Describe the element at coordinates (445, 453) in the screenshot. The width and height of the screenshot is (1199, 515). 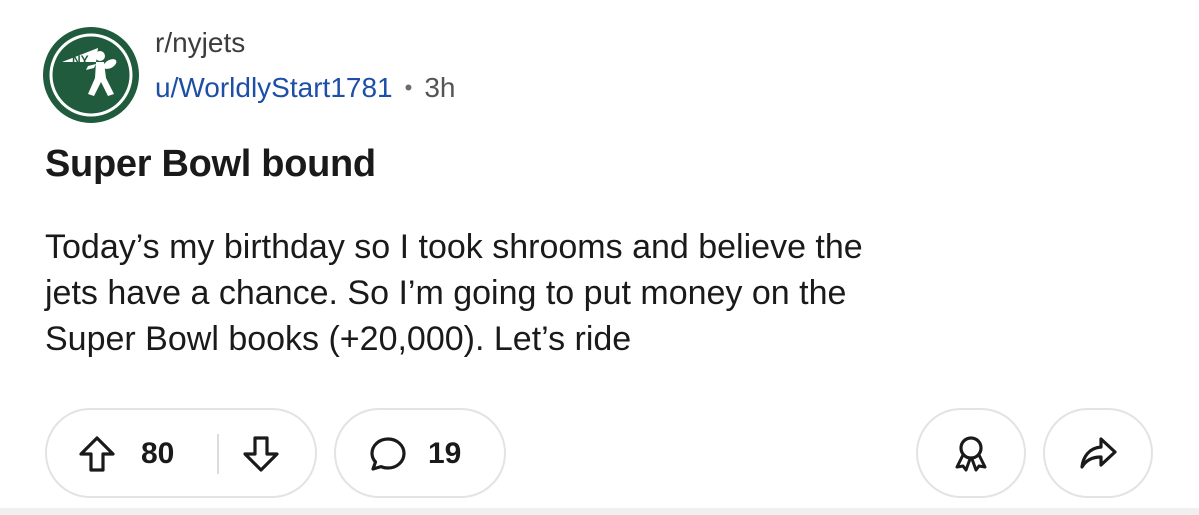
I see `comment-count: 19` at that location.